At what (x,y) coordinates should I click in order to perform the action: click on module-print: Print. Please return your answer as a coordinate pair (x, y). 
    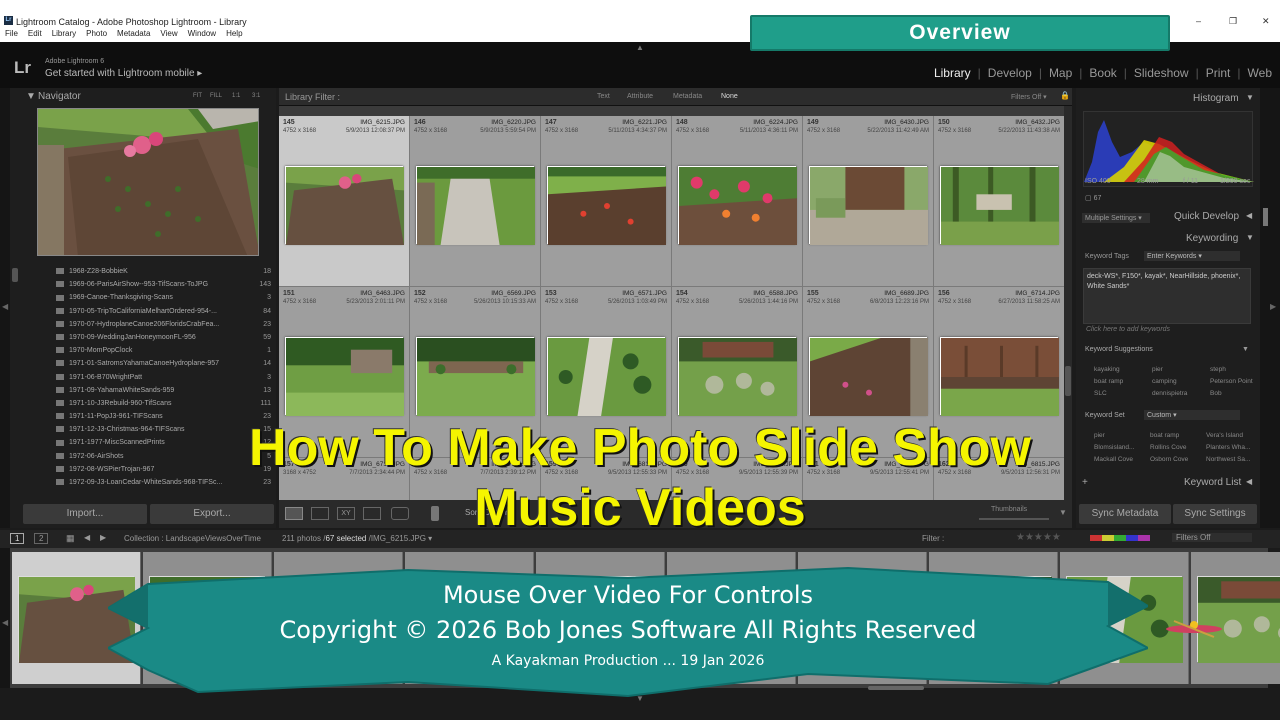
    Looking at the image, I should click on (1218, 73).